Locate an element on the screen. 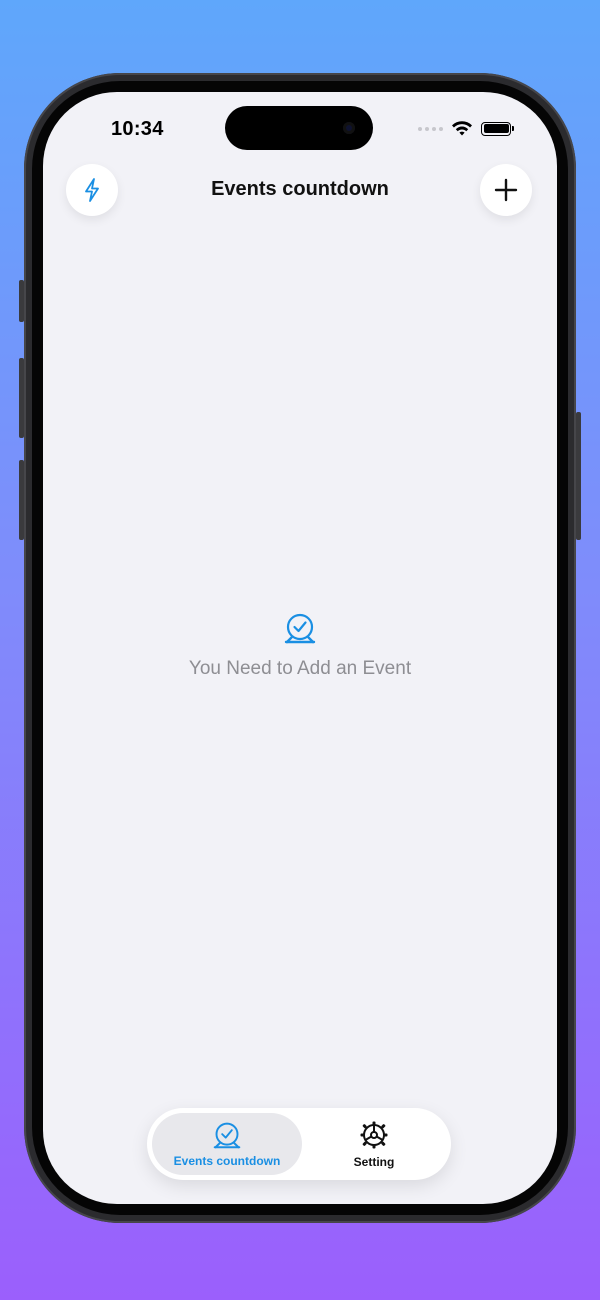  volume-down-button is located at coordinates (21, 500).